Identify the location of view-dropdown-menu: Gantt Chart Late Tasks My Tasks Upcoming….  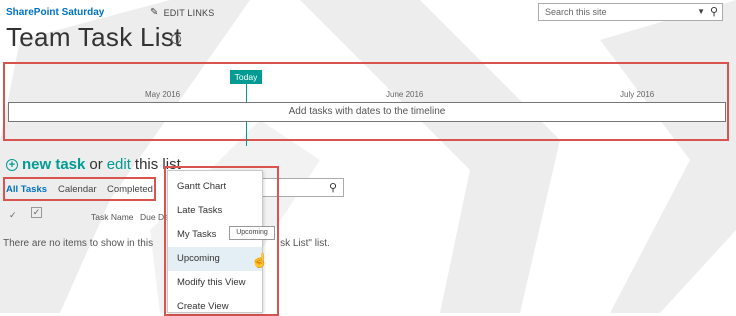
(215, 241).